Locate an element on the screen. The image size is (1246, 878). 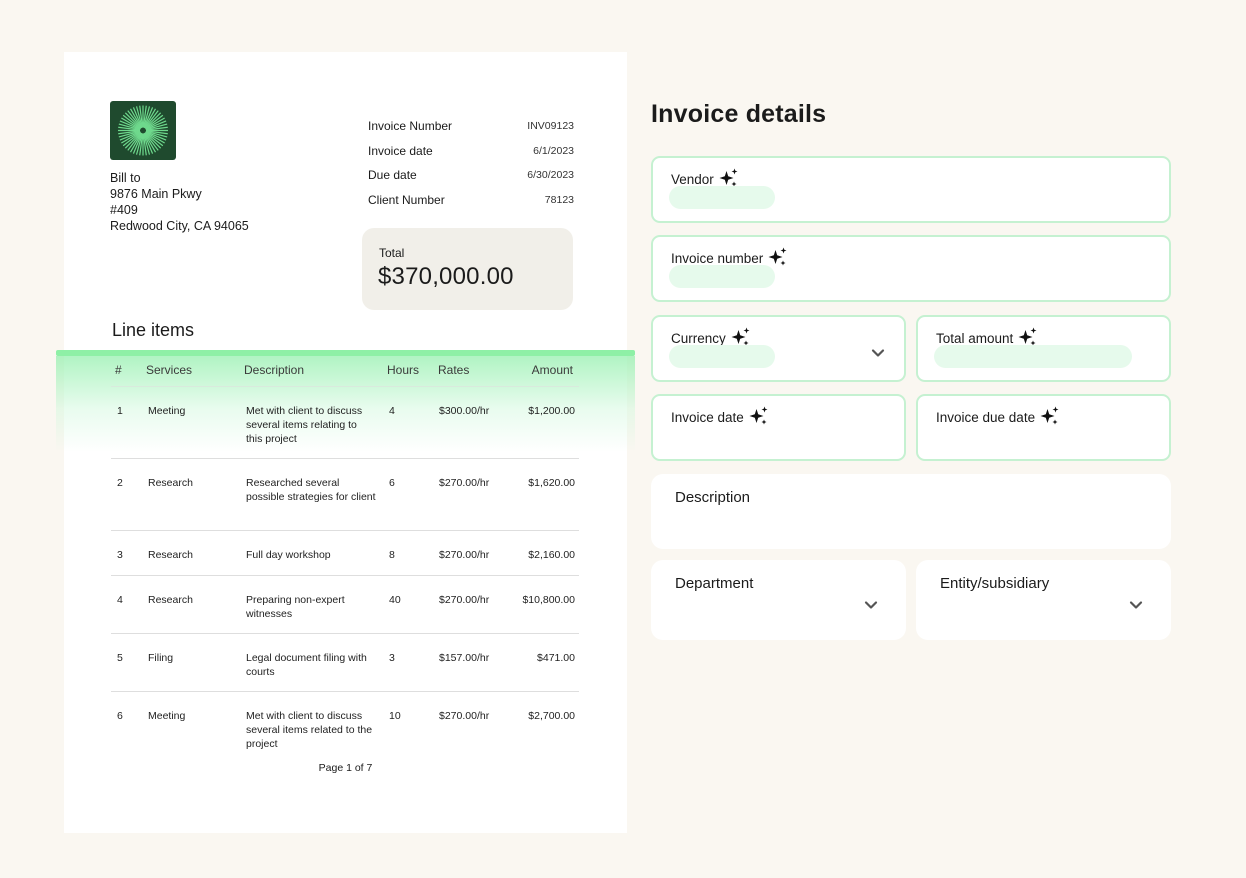
invoice-due-date-label: Invoice due date is located at coordinates (998, 417).